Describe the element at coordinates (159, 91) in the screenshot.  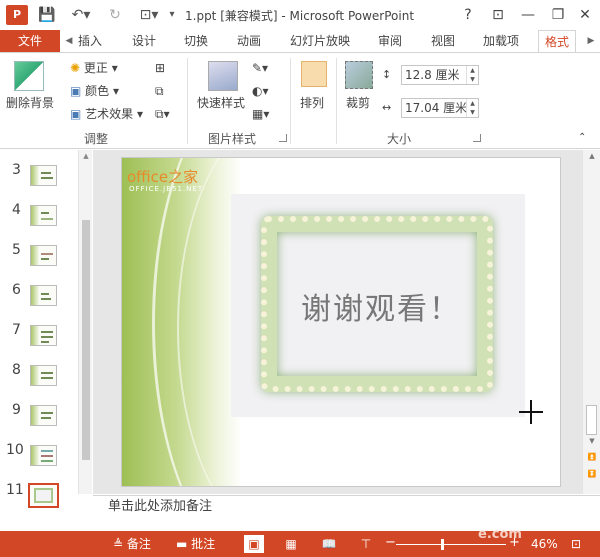
I see `change-picture-icon: ⧉` at that location.